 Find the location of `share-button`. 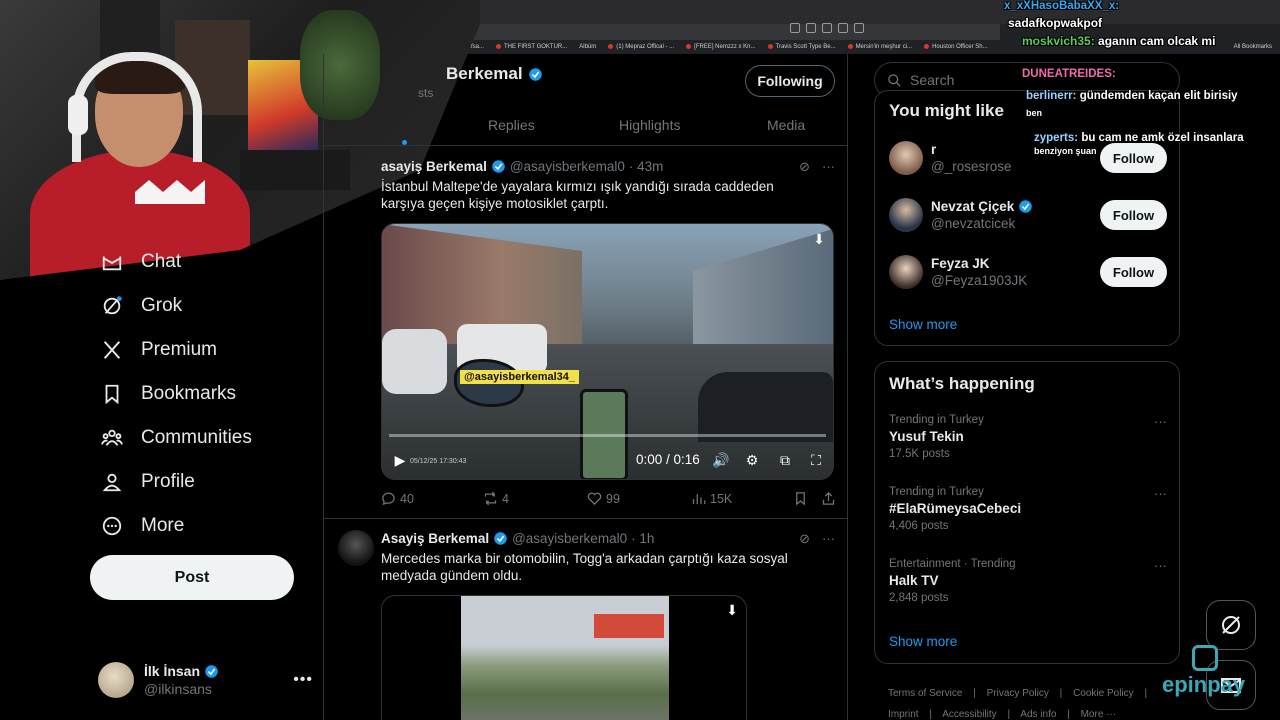

share-button is located at coordinates (828, 498).